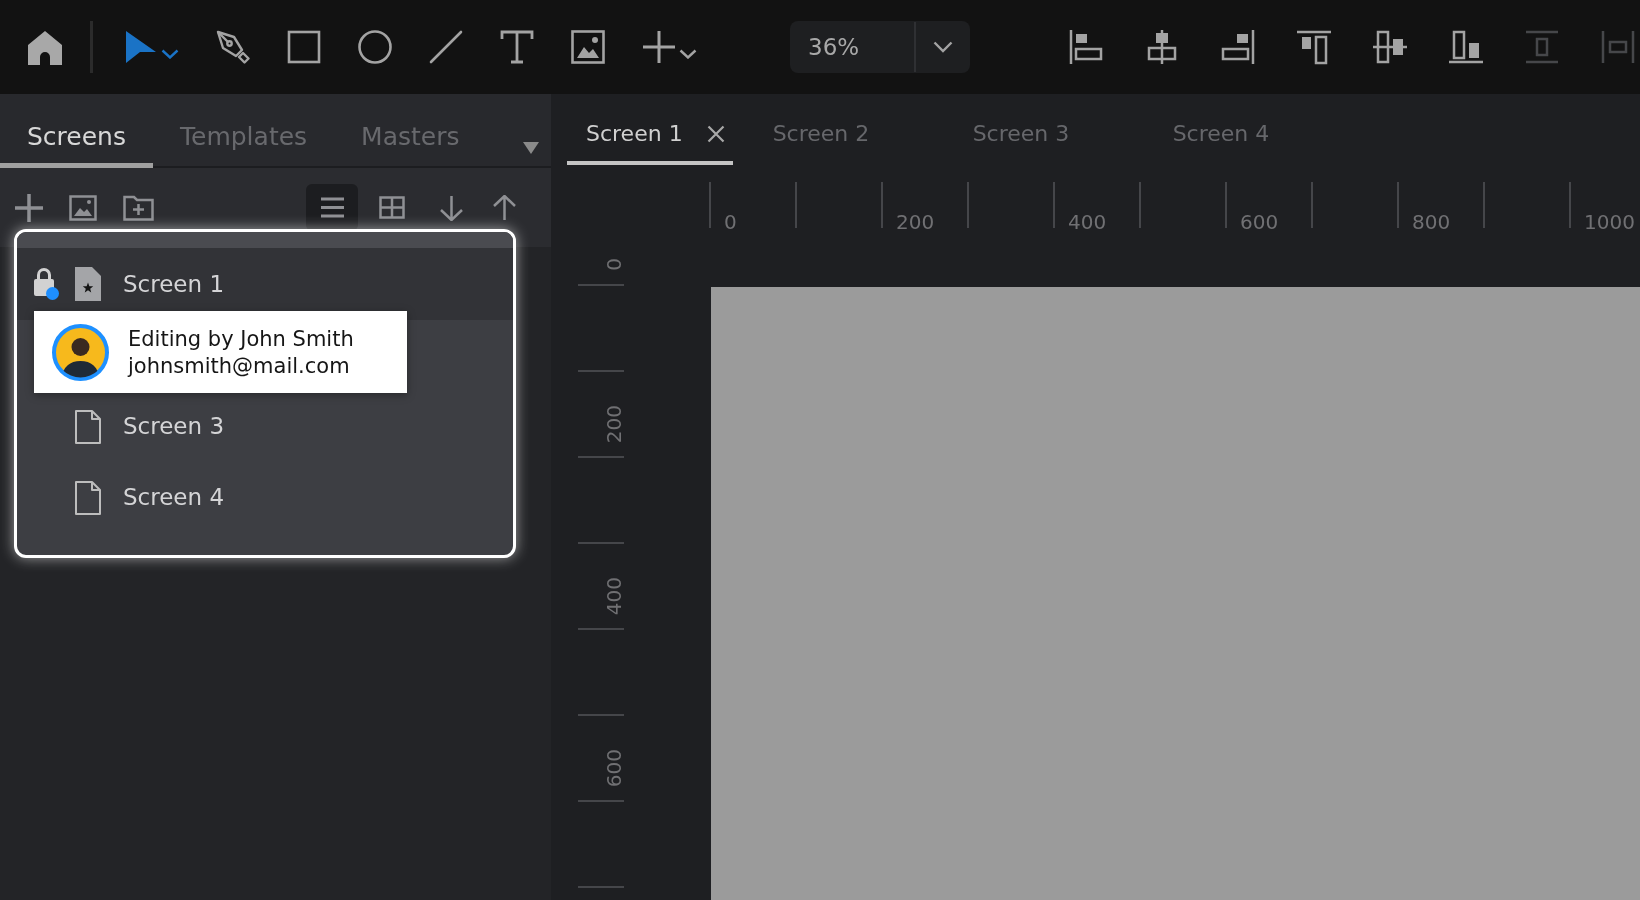  I want to click on home-icon, so click(45, 47).